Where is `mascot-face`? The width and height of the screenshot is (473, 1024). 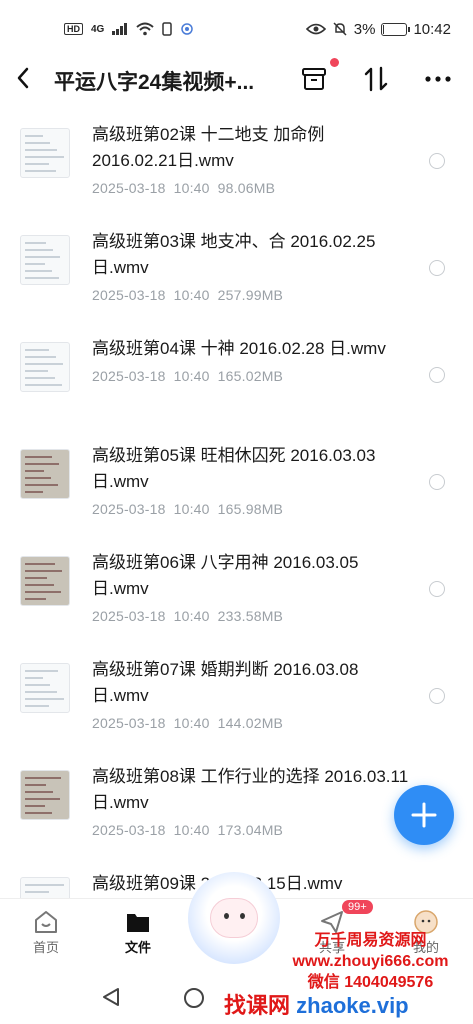
mascot-face is located at coordinates (234, 918).